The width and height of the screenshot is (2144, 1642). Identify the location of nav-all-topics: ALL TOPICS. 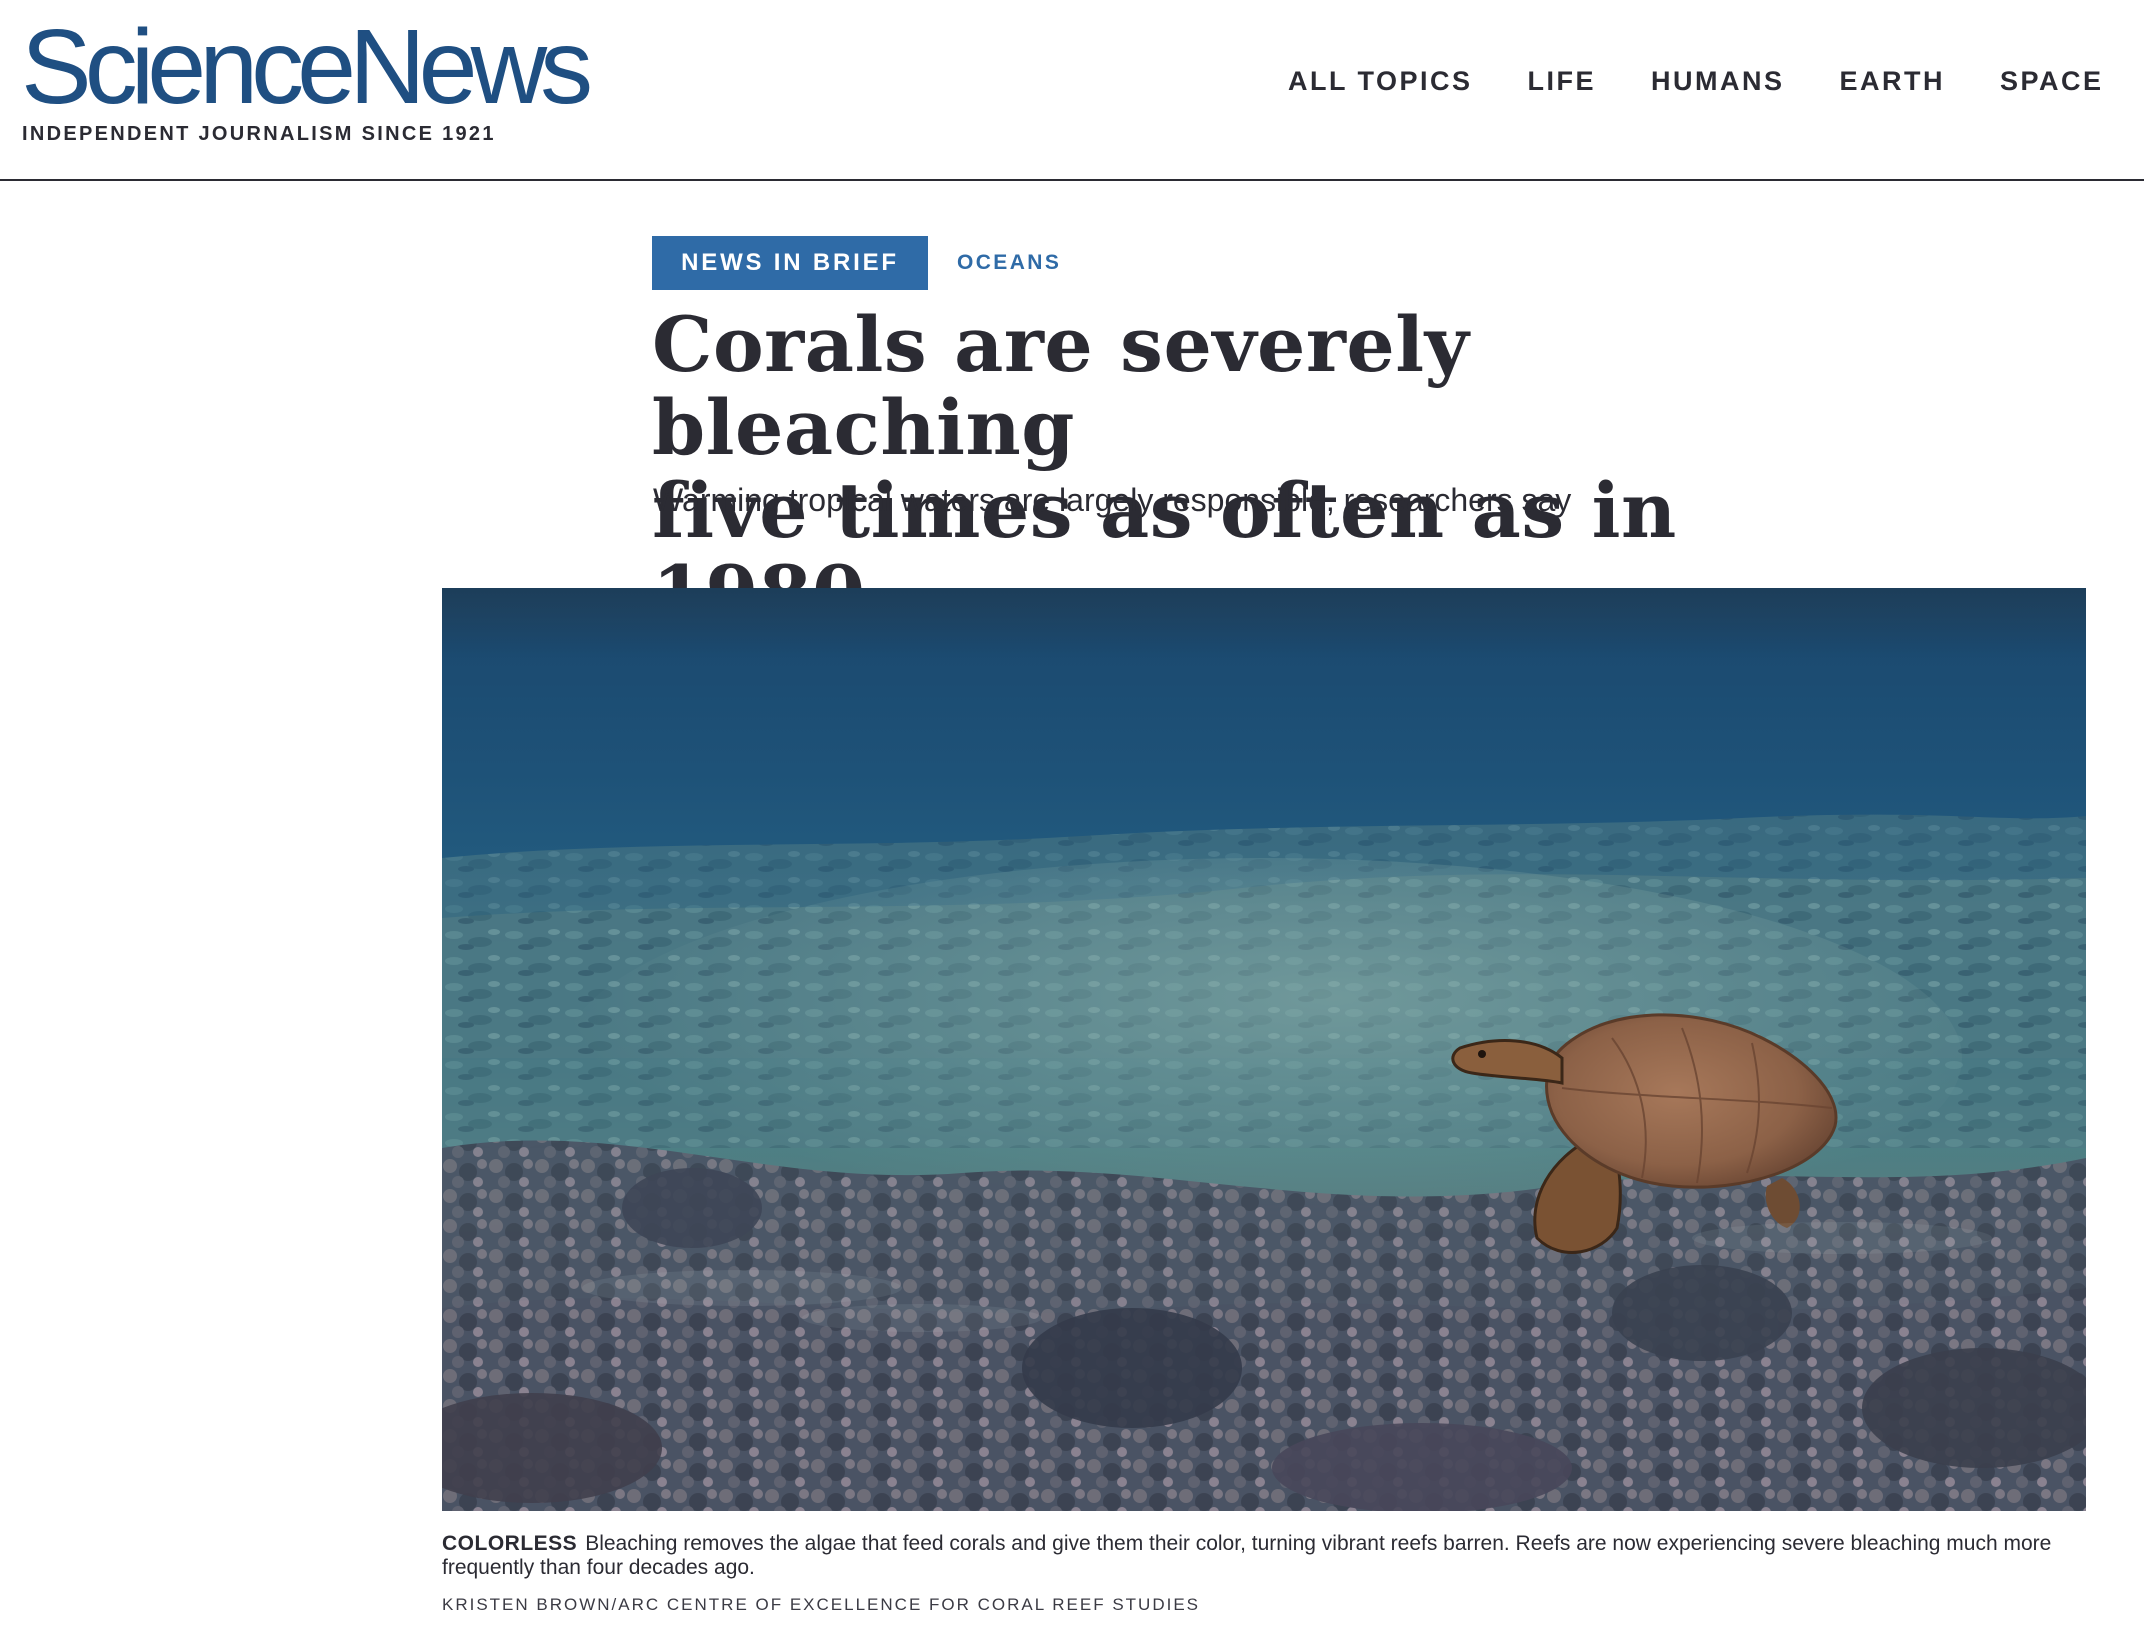
(1380, 81).